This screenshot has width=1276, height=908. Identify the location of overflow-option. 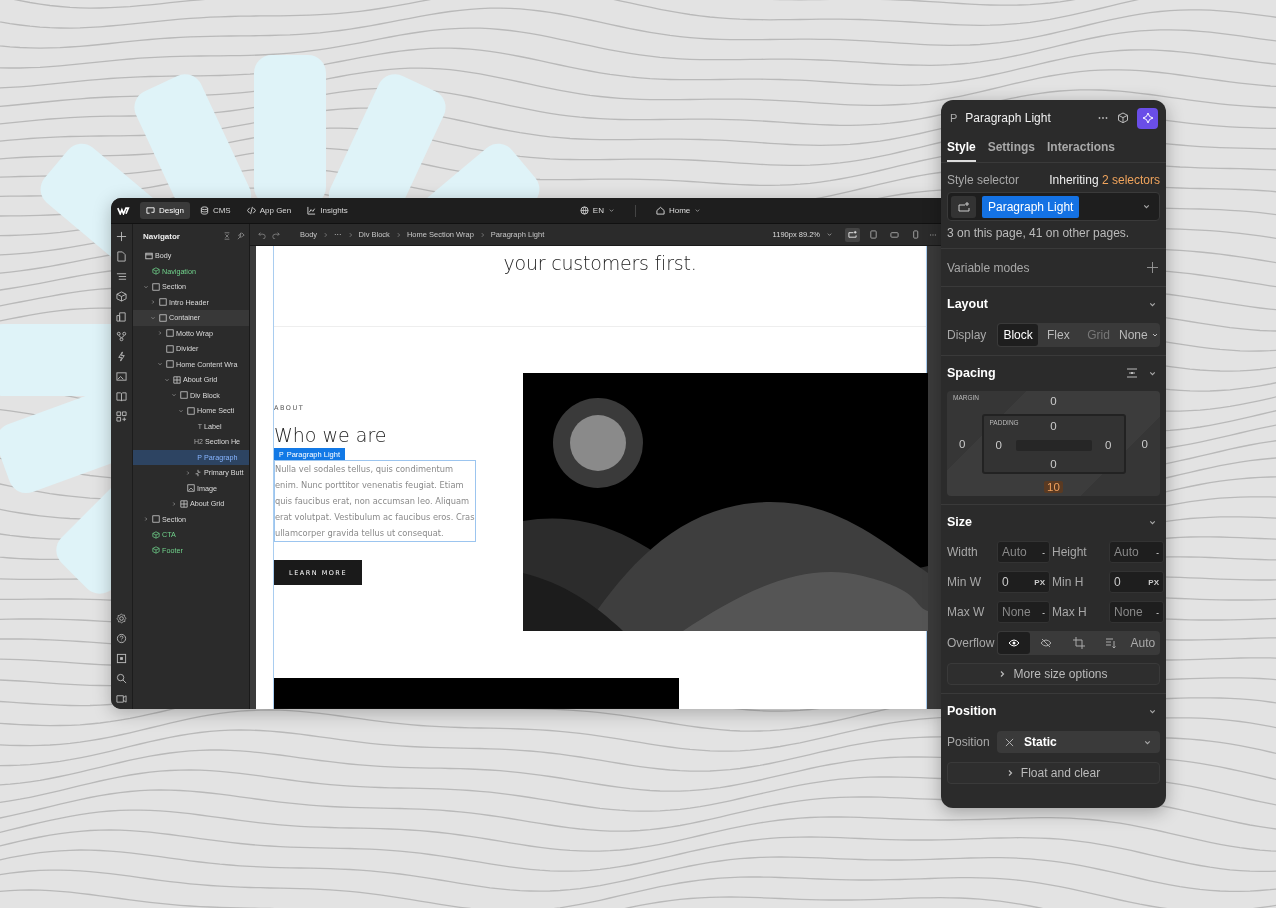
(1014, 643).